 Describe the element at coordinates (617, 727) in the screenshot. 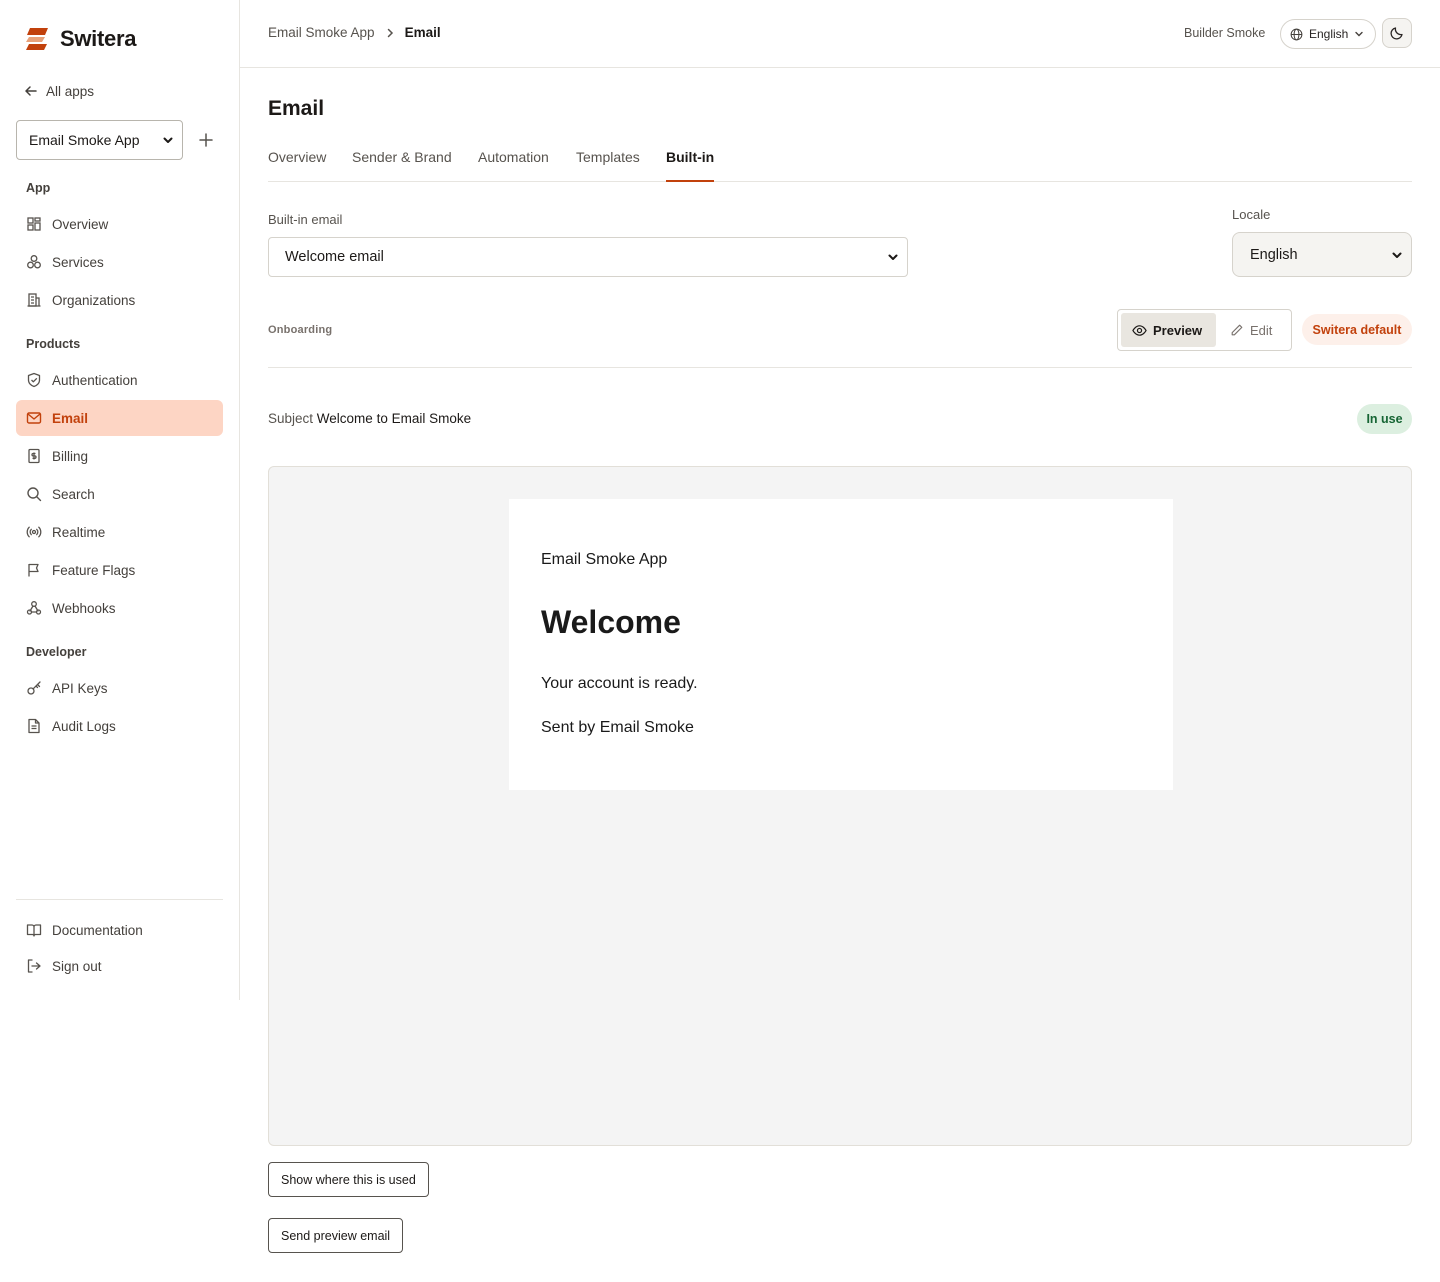

I see `email-footer: Sent by Email Smoke` at that location.